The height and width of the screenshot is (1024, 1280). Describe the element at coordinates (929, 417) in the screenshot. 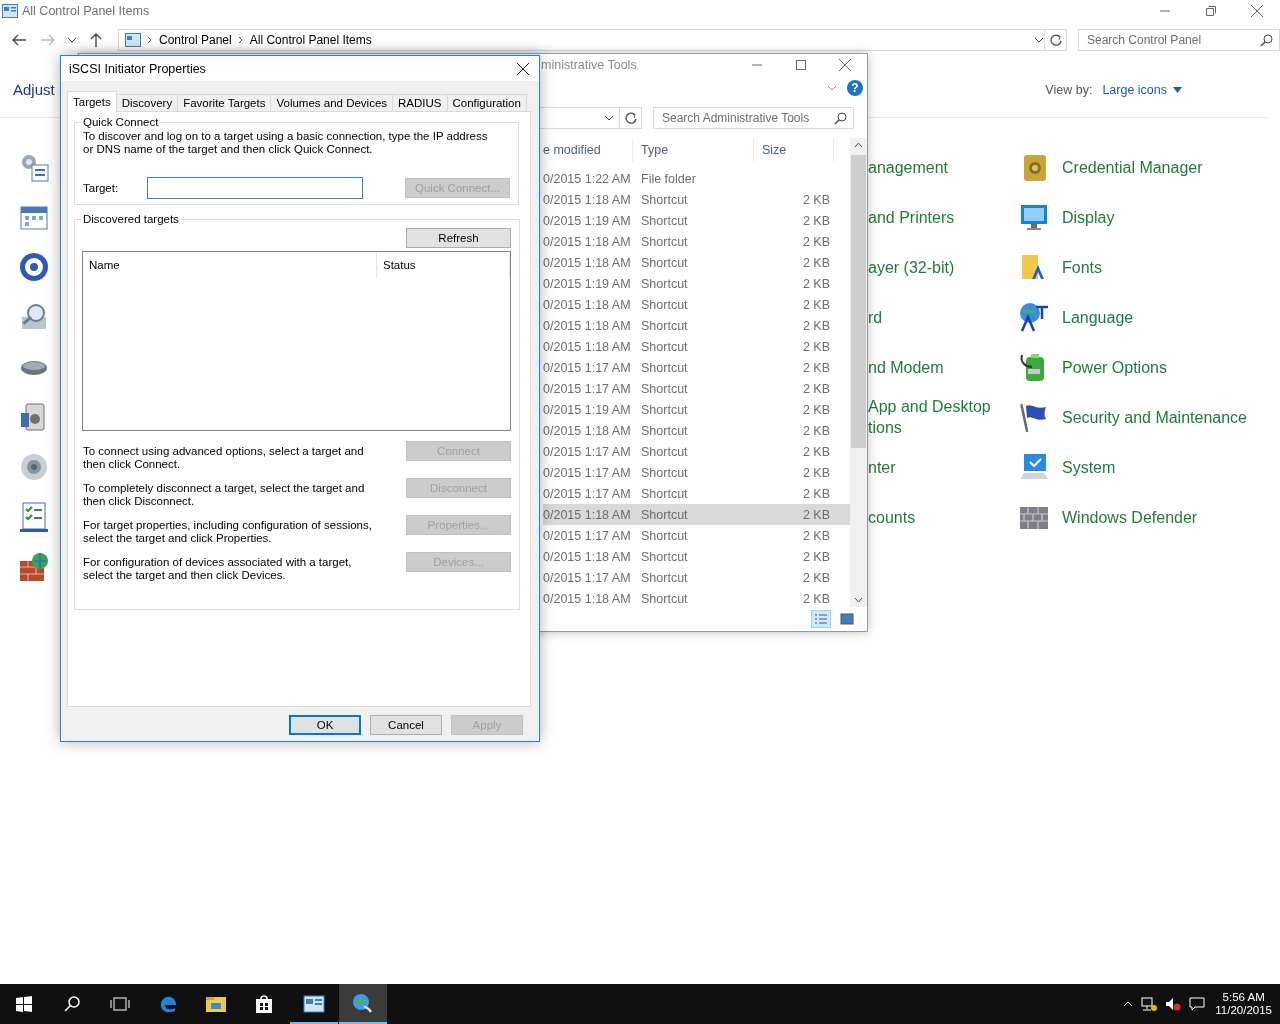

I see `settings-link: App and Desktop tions` at that location.